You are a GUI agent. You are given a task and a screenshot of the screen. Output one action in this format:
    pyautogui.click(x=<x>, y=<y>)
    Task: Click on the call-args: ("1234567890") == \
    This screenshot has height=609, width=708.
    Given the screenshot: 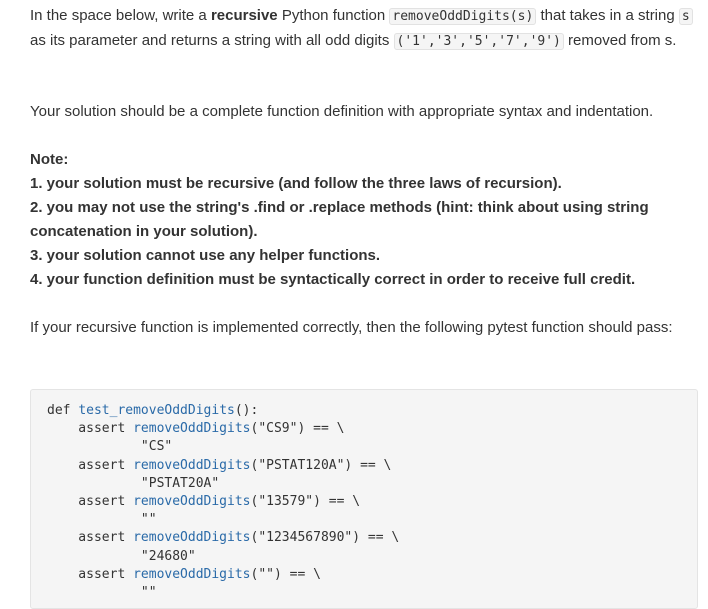 What is the action you would take?
    pyautogui.click(x=325, y=538)
    